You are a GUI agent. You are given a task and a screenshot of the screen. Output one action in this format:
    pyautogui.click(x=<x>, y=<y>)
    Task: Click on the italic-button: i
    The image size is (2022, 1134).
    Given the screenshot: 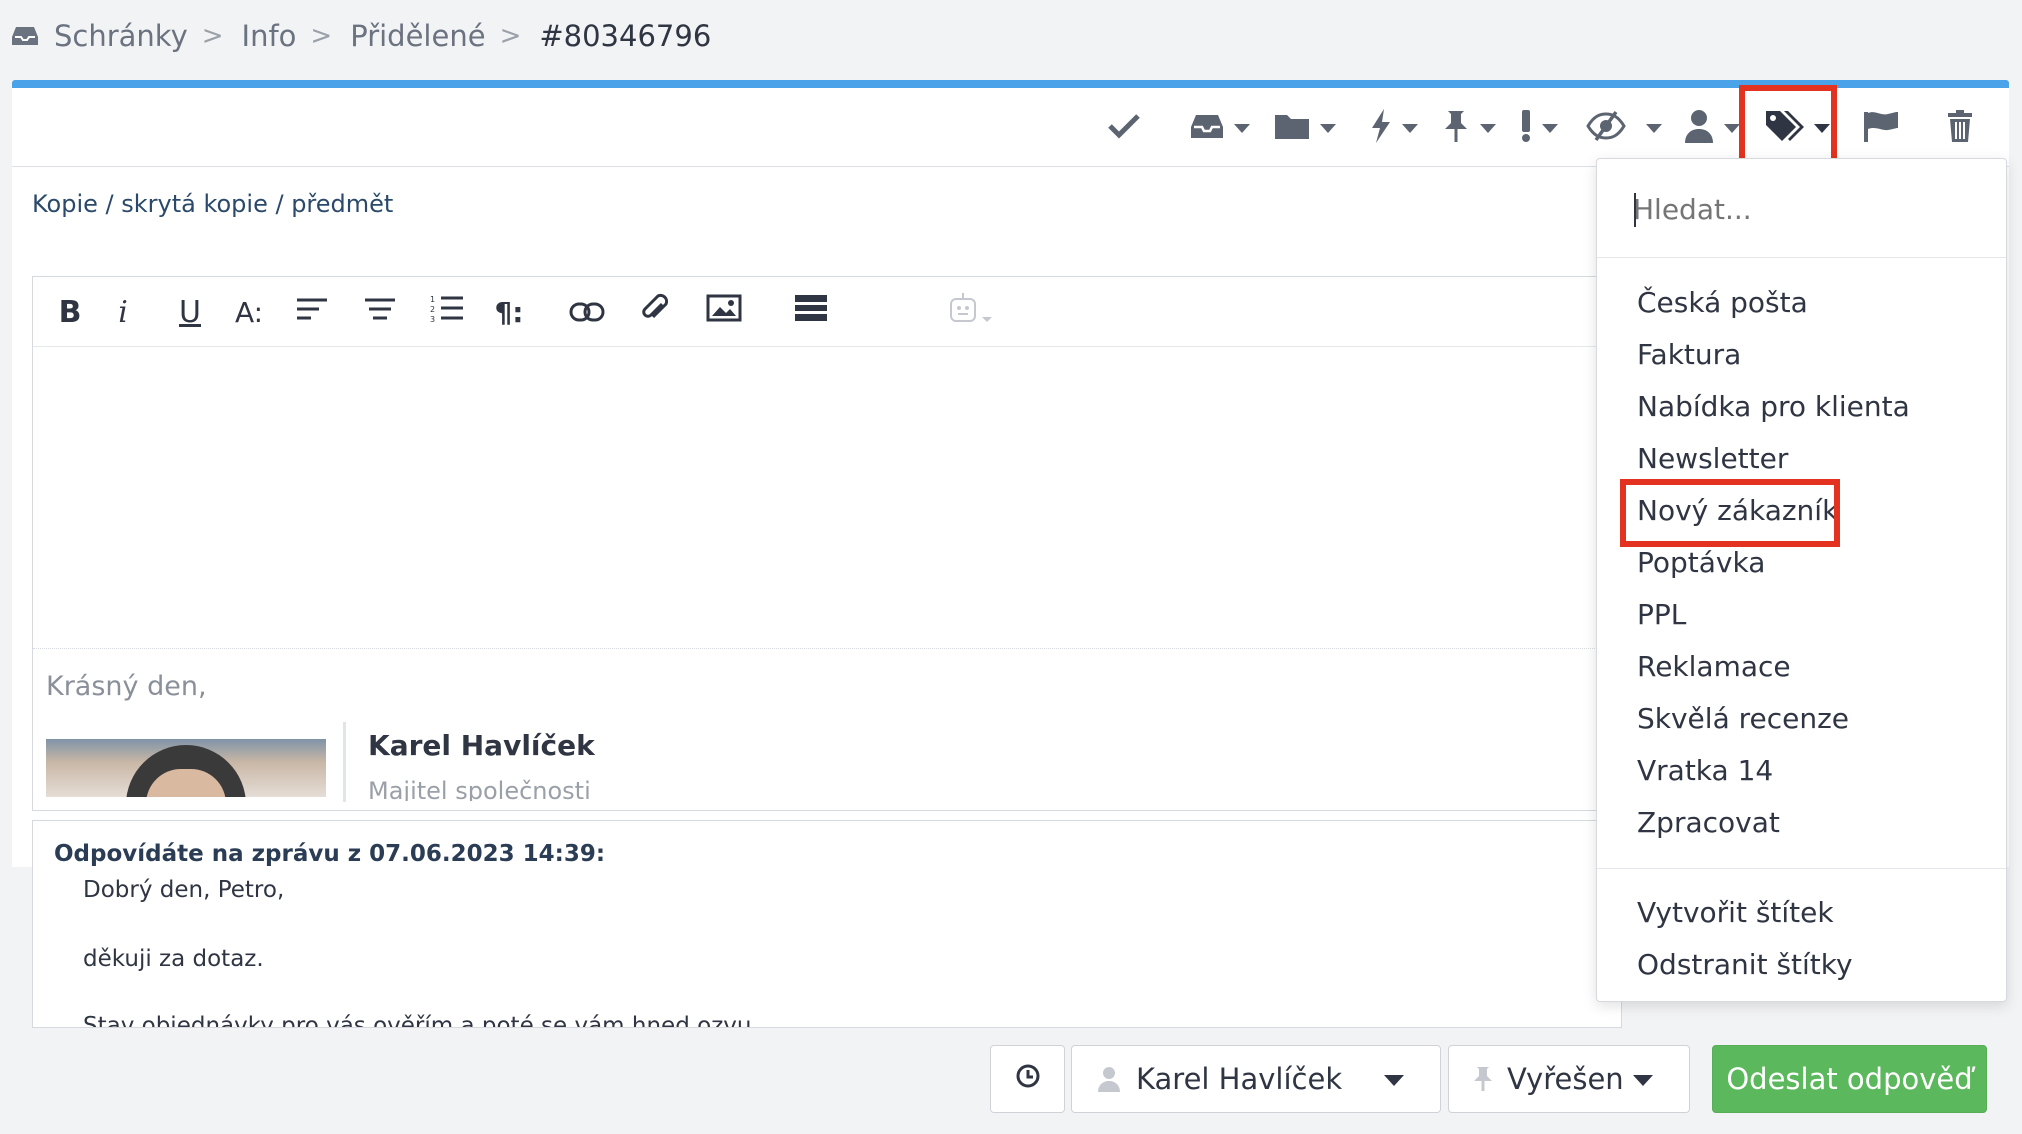 What is the action you would take?
    pyautogui.click(x=123, y=312)
    